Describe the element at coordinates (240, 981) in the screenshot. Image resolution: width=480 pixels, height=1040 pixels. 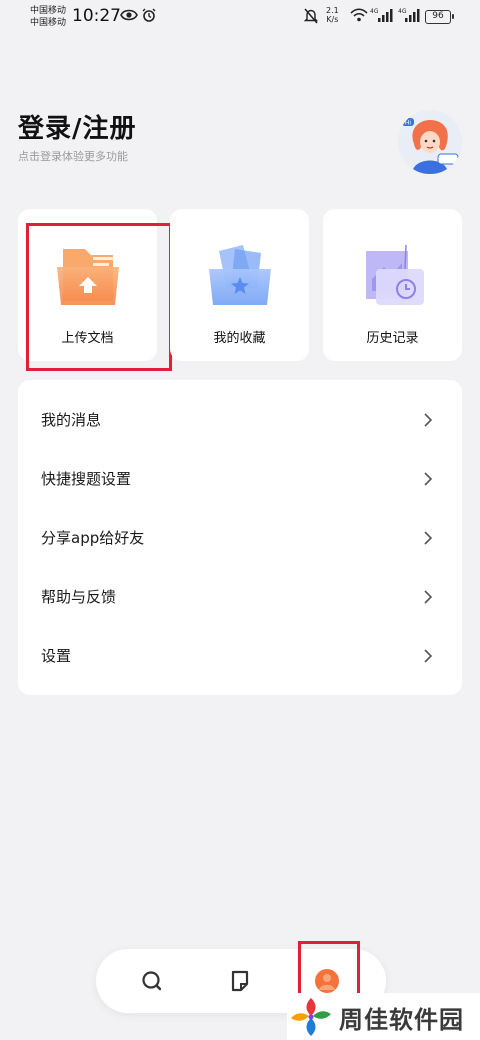
I see `notes-icon` at that location.